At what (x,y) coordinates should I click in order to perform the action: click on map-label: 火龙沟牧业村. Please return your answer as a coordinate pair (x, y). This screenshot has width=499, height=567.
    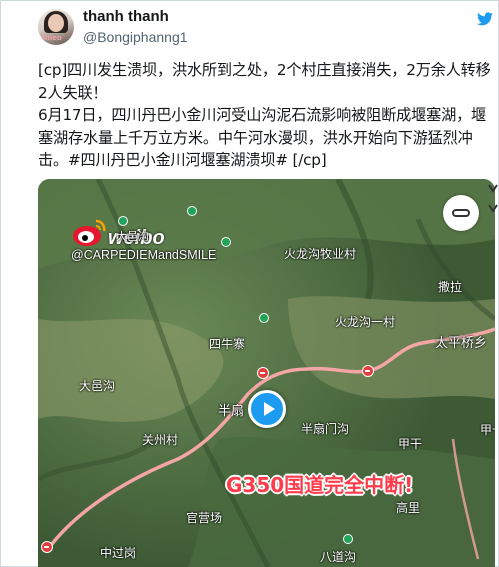
    Looking at the image, I should click on (320, 254).